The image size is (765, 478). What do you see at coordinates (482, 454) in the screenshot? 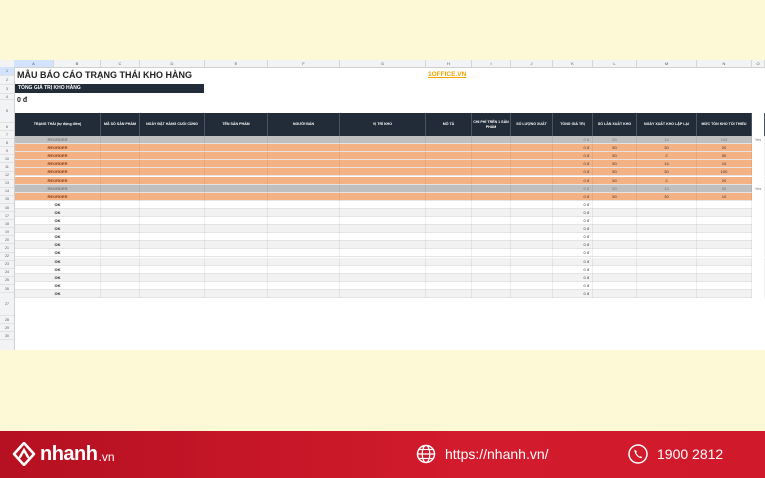
I see `website-link: https://nhanh.vn/` at bounding box center [482, 454].